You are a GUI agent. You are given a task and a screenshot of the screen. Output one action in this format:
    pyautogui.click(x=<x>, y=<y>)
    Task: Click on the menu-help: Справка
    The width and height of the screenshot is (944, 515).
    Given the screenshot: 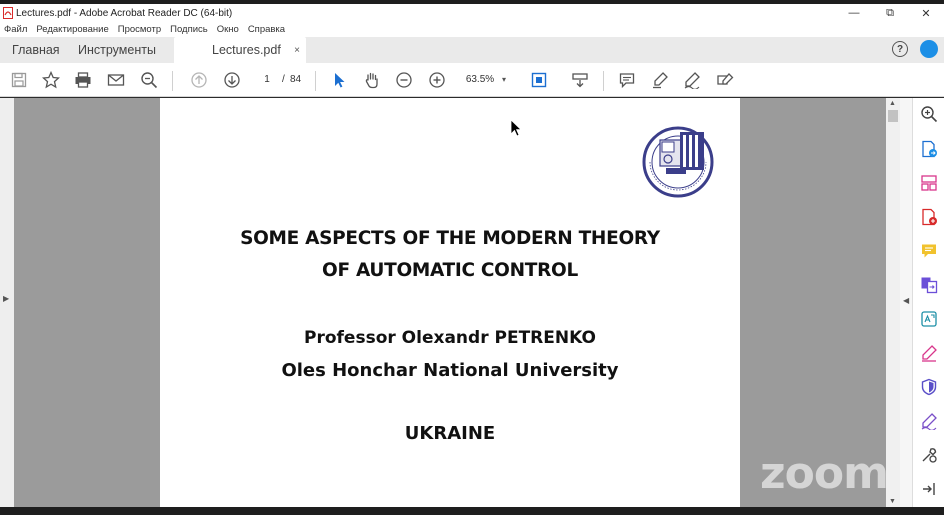 What is the action you would take?
    pyautogui.click(x=266, y=29)
    